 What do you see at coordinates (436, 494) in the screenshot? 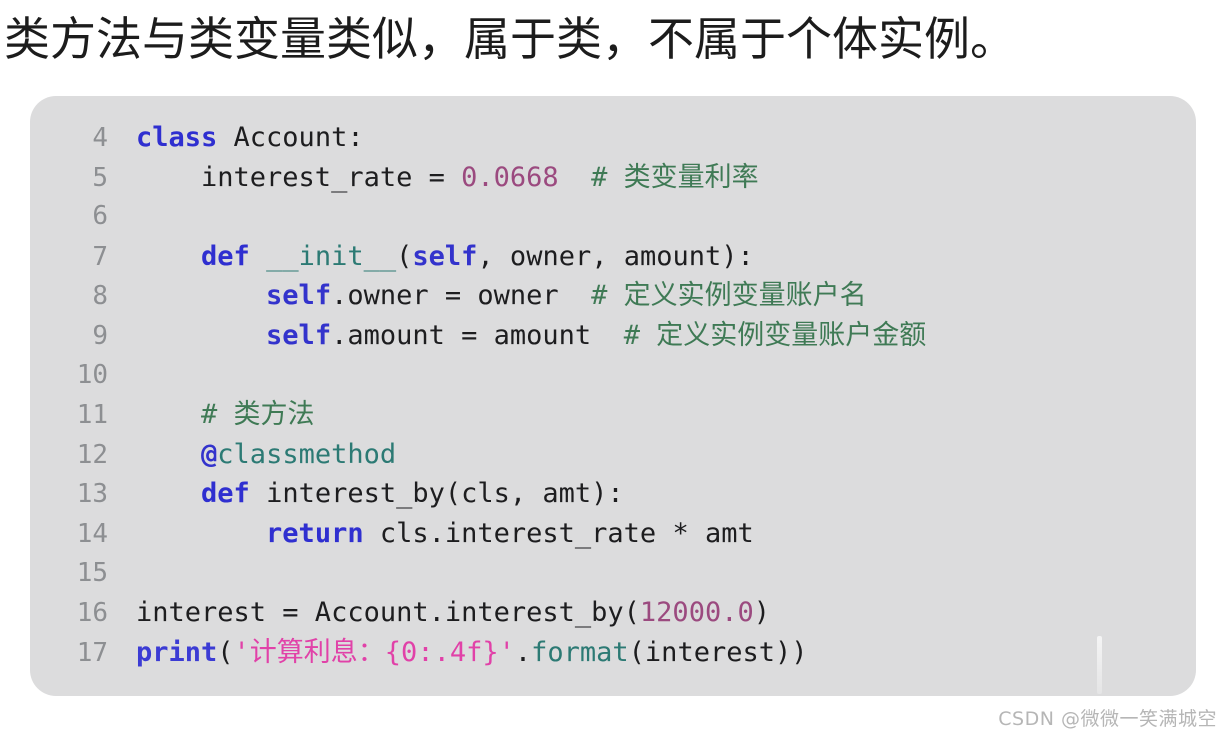
I see `code-token-plain: interest_by(cls, amt):` at bounding box center [436, 494].